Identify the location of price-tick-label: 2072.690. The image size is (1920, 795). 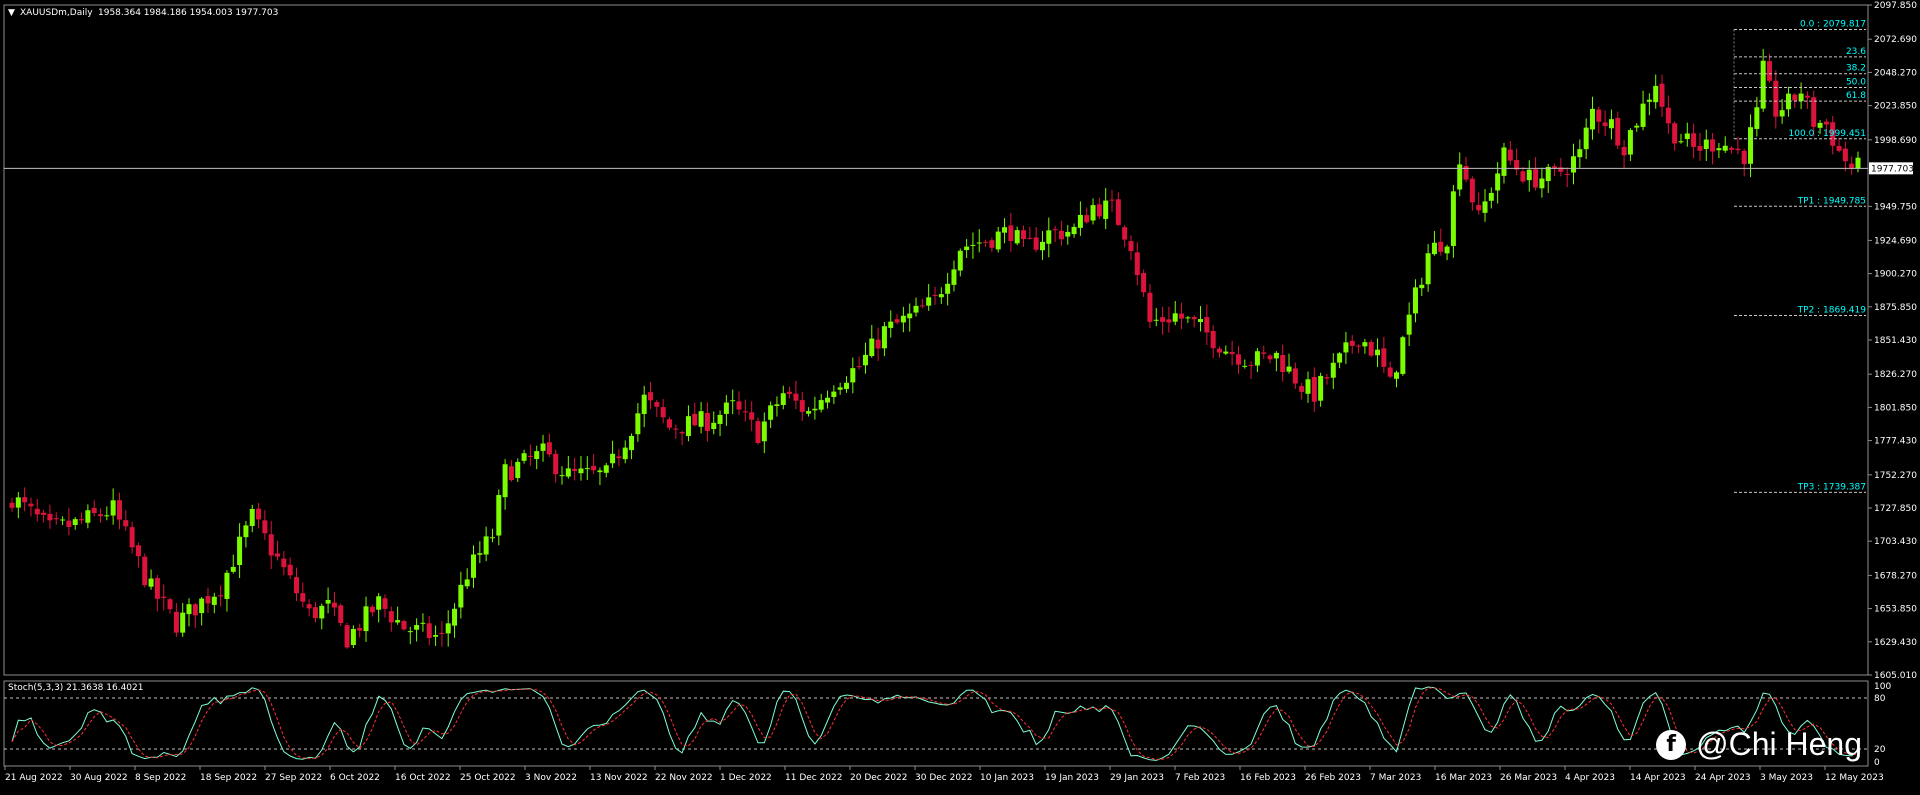
(1895, 40).